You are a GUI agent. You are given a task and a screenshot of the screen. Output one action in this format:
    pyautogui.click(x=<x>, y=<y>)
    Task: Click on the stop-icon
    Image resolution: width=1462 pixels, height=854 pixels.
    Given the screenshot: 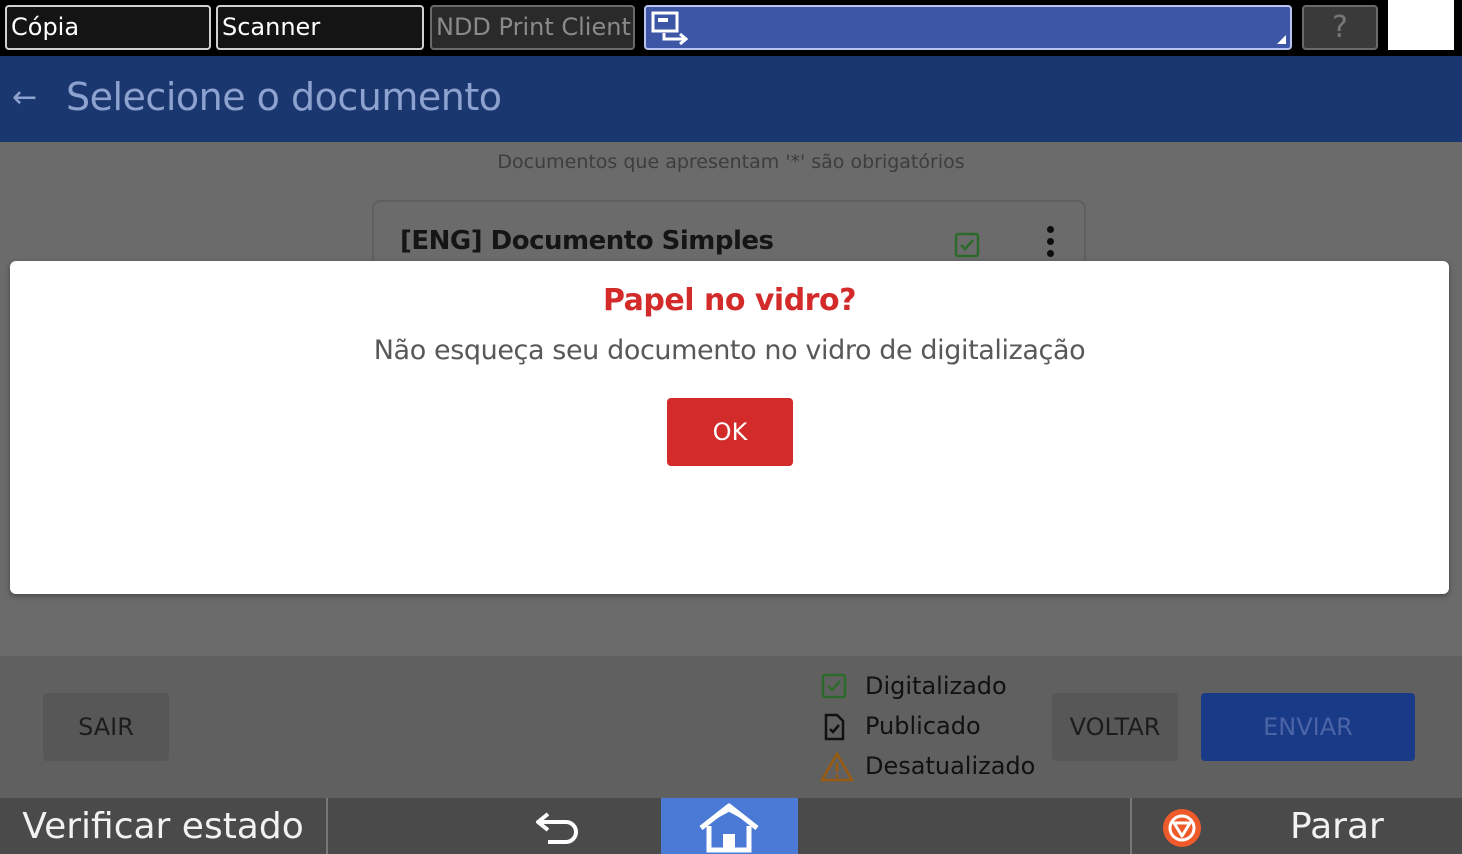 What is the action you would take?
    pyautogui.click(x=1182, y=828)
    